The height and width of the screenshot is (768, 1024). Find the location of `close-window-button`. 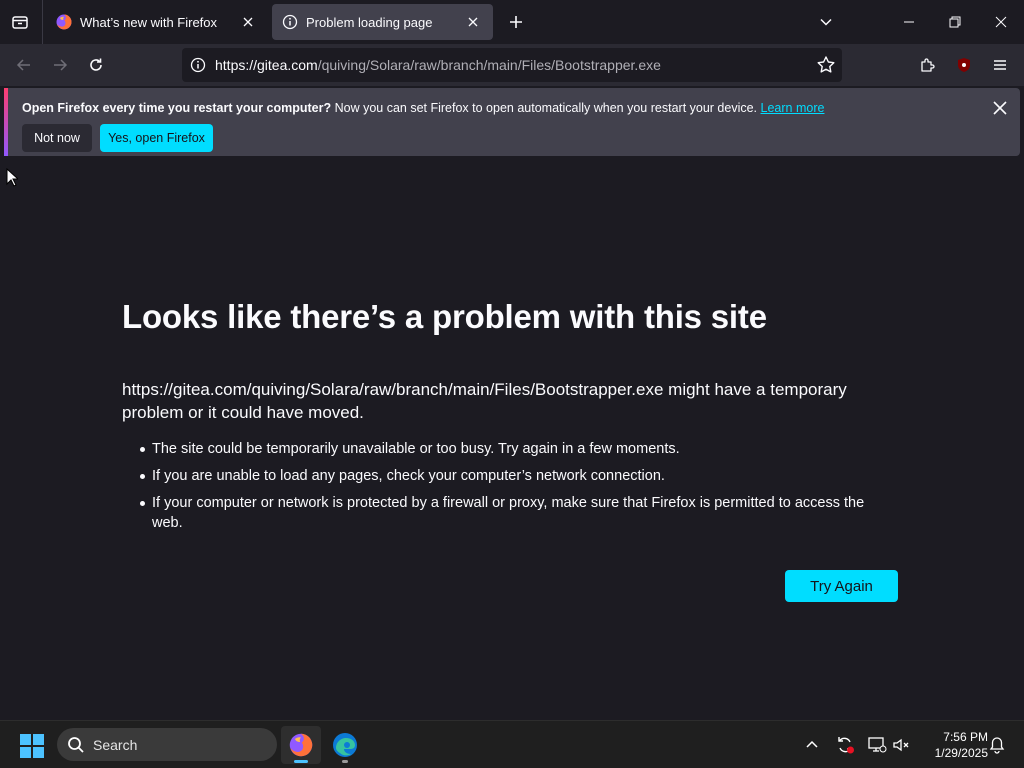

close-window-button is located at coordinates (1001, 22).